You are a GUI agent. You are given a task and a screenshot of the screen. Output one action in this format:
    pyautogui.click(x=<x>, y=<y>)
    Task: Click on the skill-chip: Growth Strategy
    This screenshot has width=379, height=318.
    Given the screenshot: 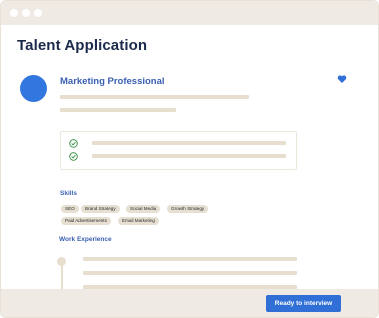 What is the action you would take?
    pyautogui.click(x=188, y=209)
    